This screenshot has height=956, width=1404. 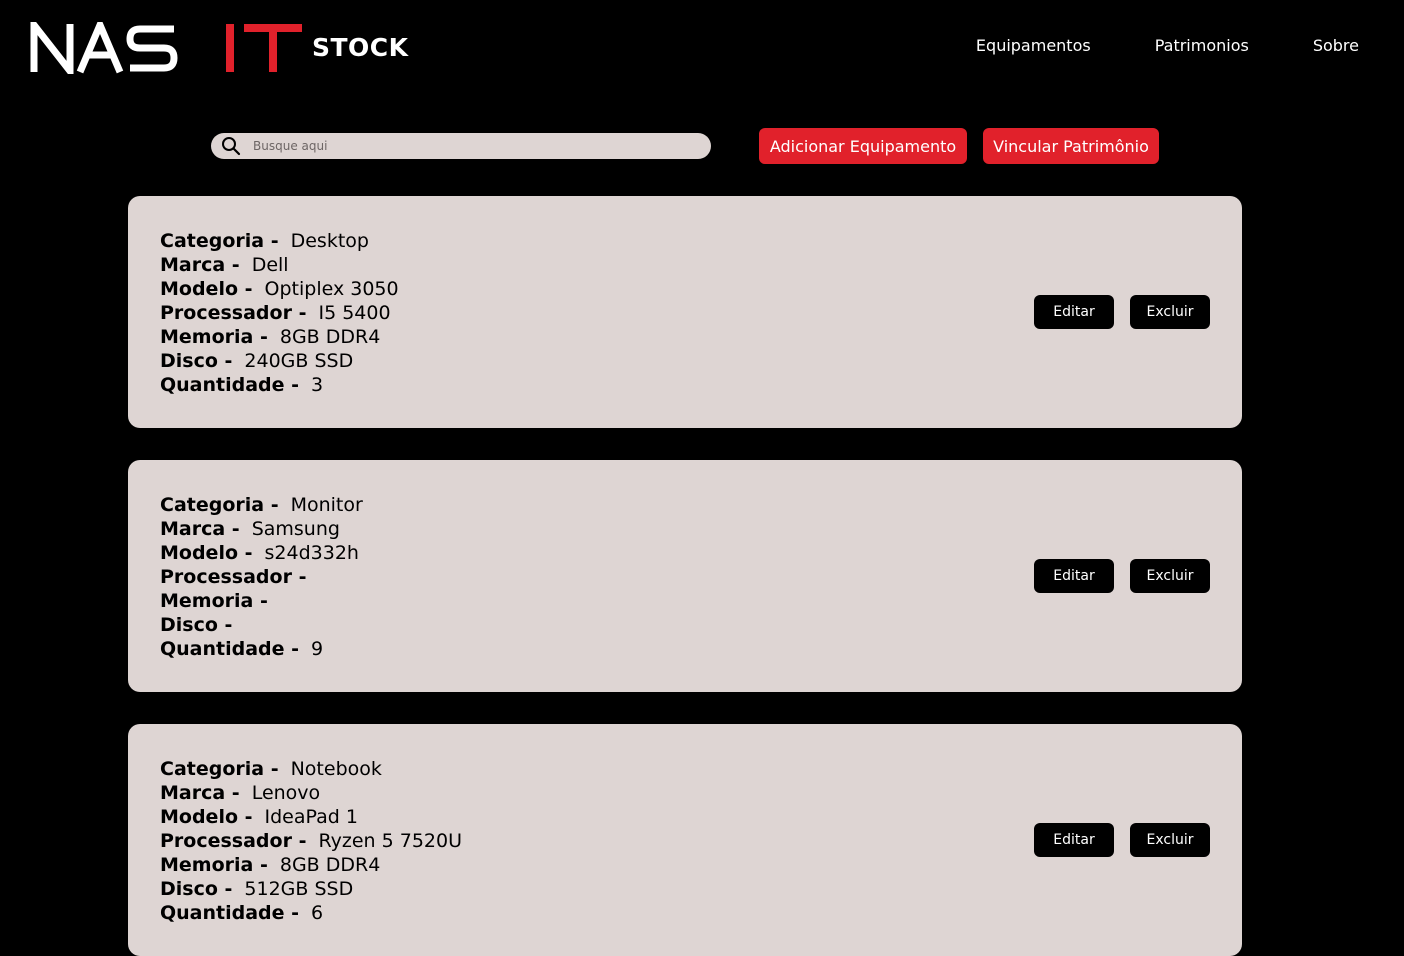 I want to click on field-categoria: Categoria - Monitor, so click(x=261, y=505).